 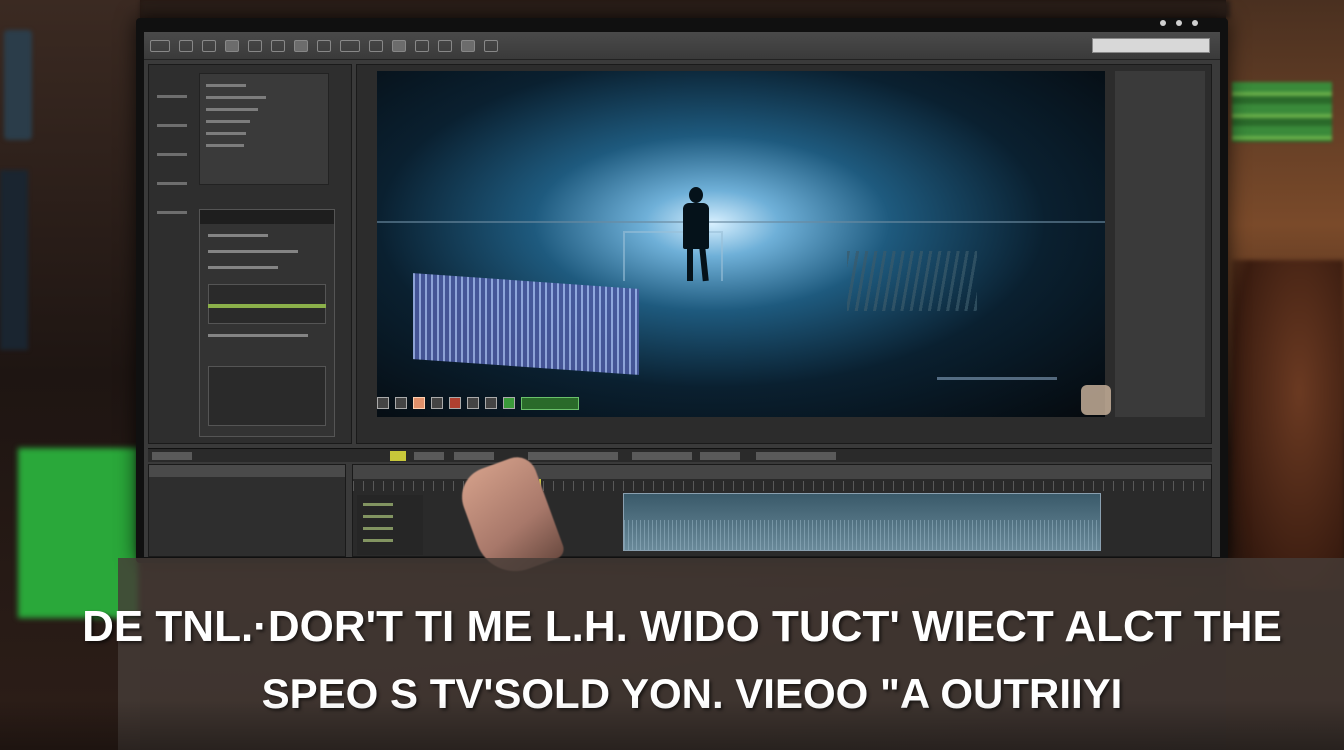 I want to click on video-clip, so click(x=862, y=522).